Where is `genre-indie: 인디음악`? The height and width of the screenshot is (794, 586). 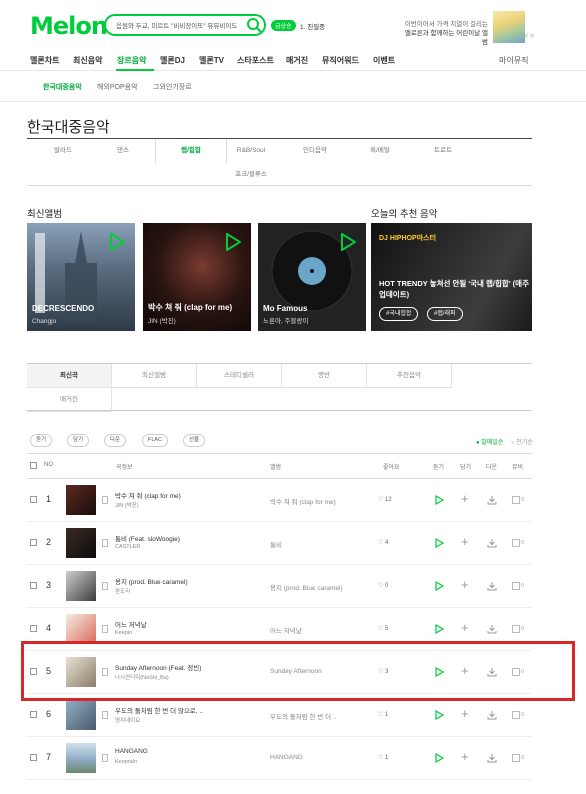 genre-indie: 인디음악 is located at coordinates (315, 151).